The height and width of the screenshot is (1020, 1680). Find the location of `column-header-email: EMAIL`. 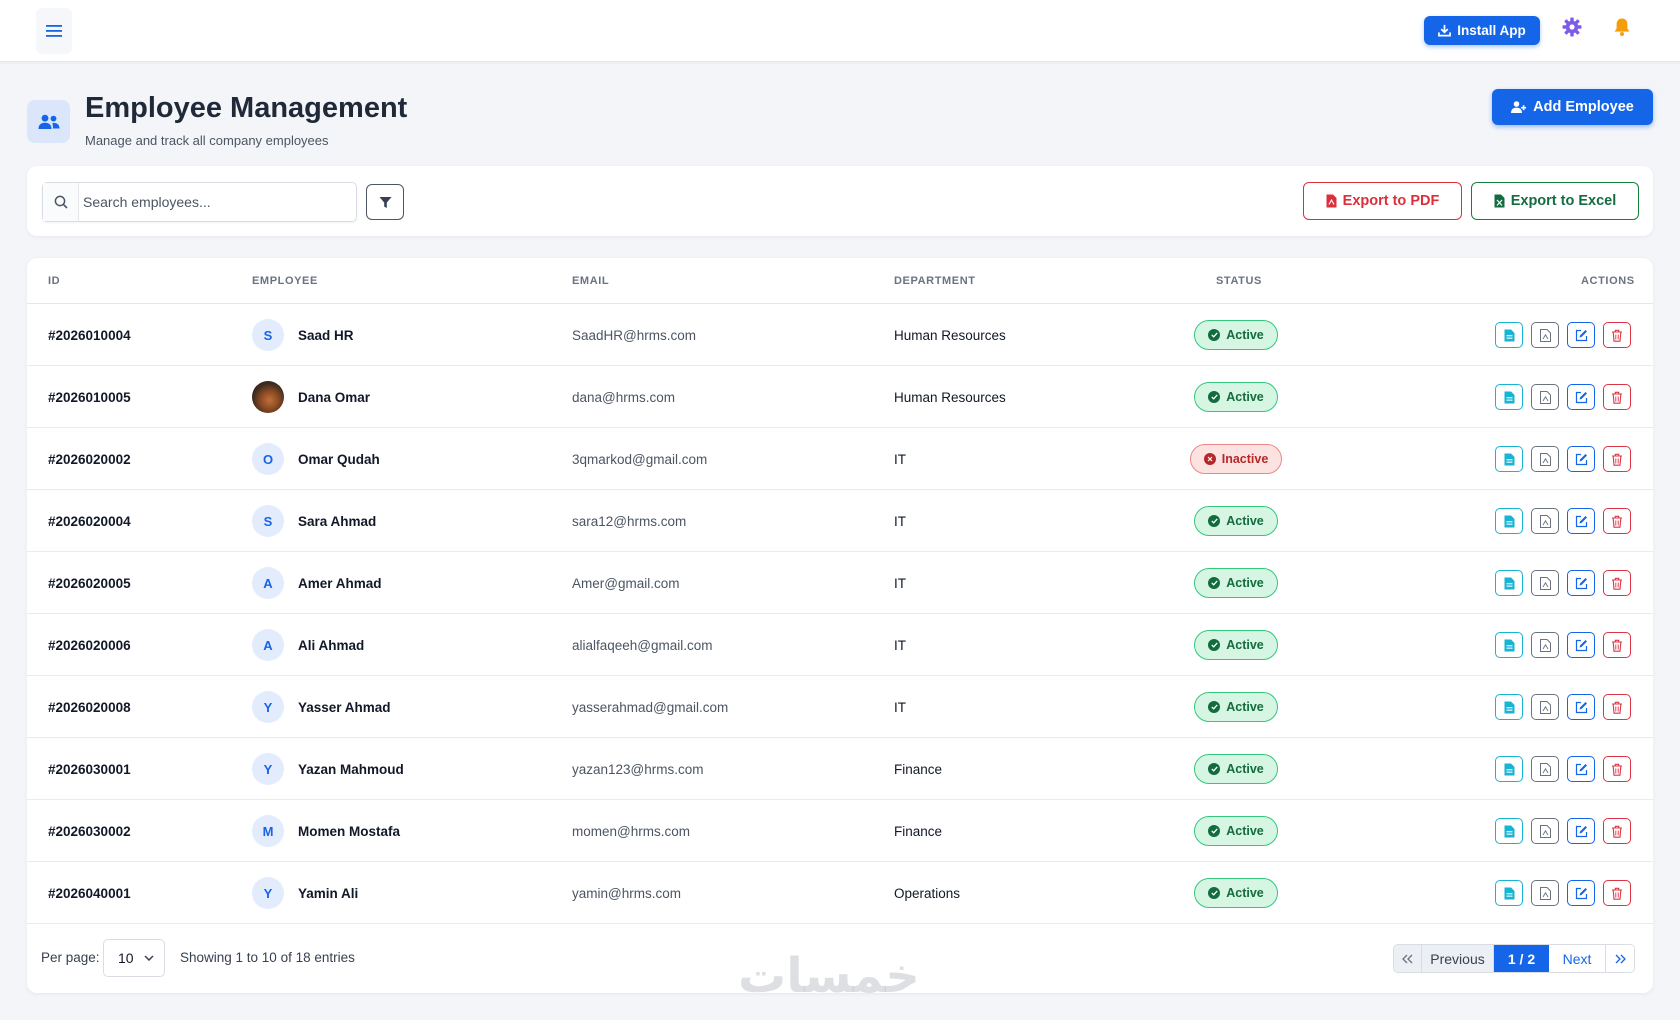

column-header-email: EMAIL is located at coordinates (590, 281).